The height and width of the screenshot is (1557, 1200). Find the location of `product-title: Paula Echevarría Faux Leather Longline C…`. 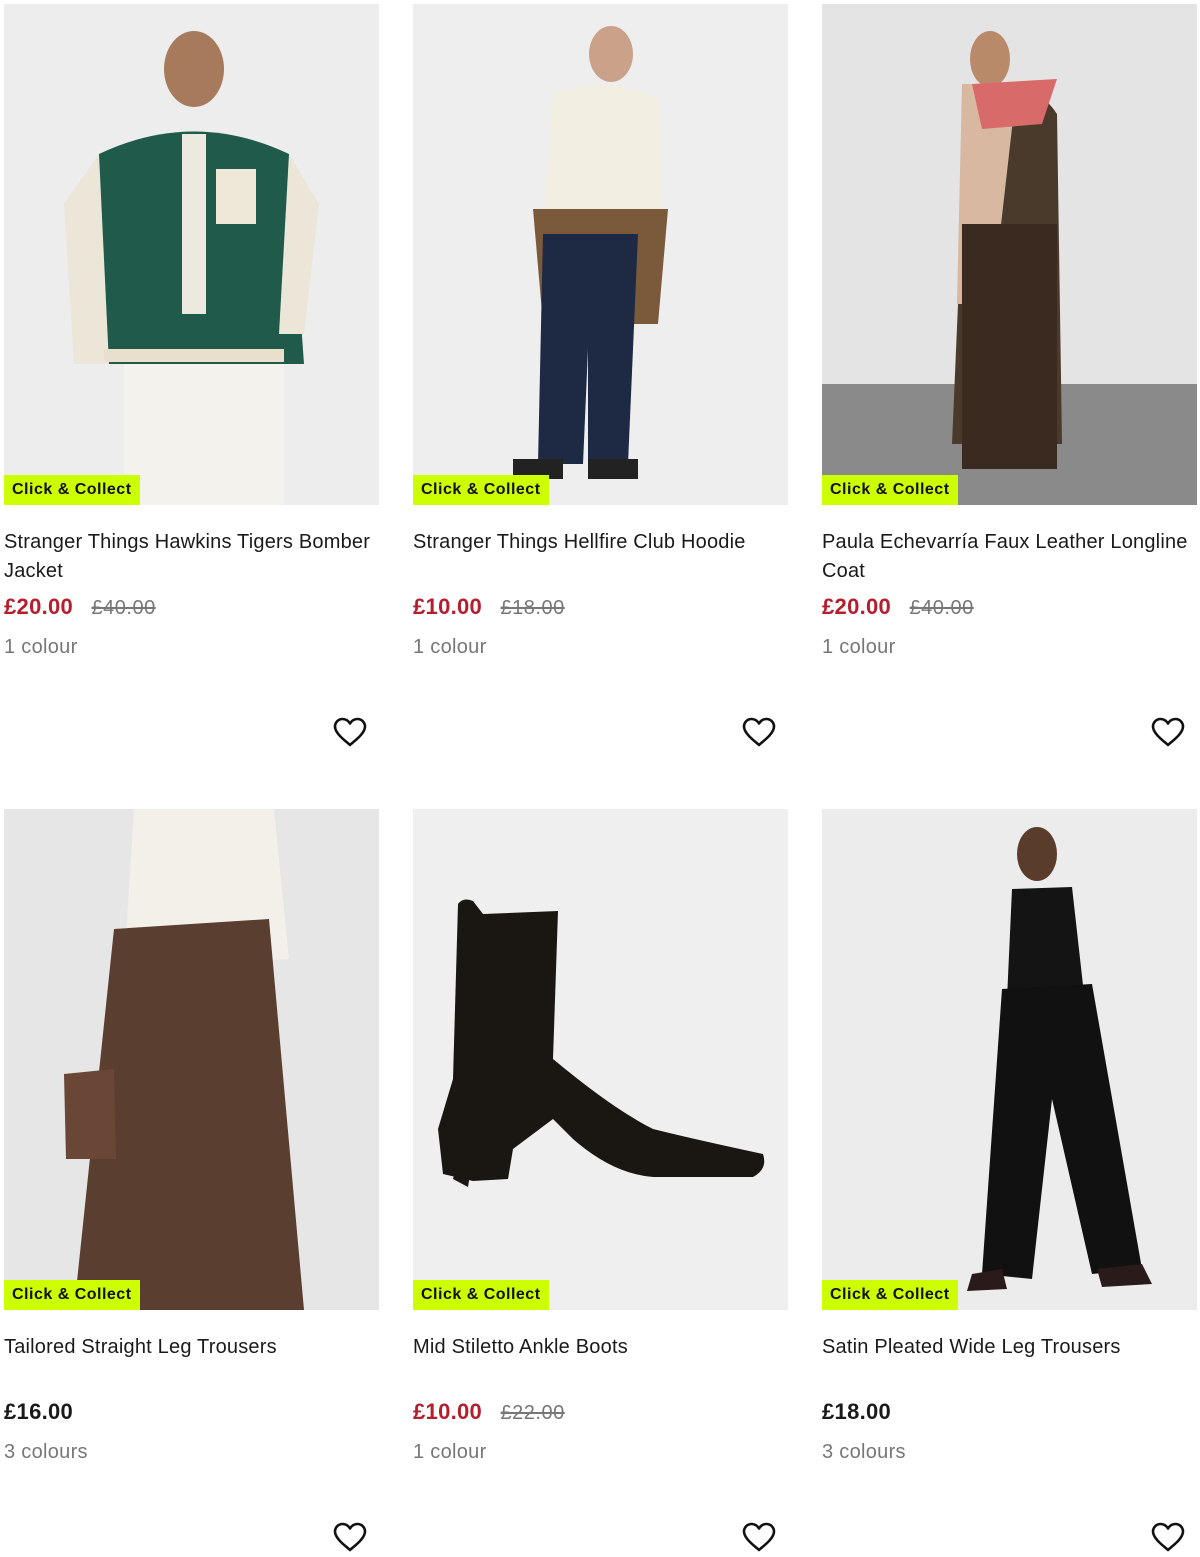

product-title: Paula Echevarría Faux Leather Longline C… is located at coordinates (1010, 557).